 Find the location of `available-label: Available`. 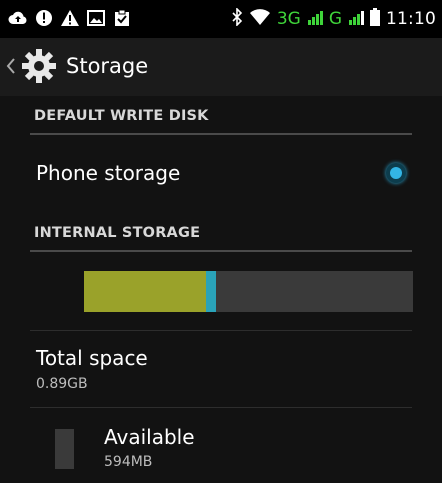

available-label: Available is located at coordinates (149, 437).